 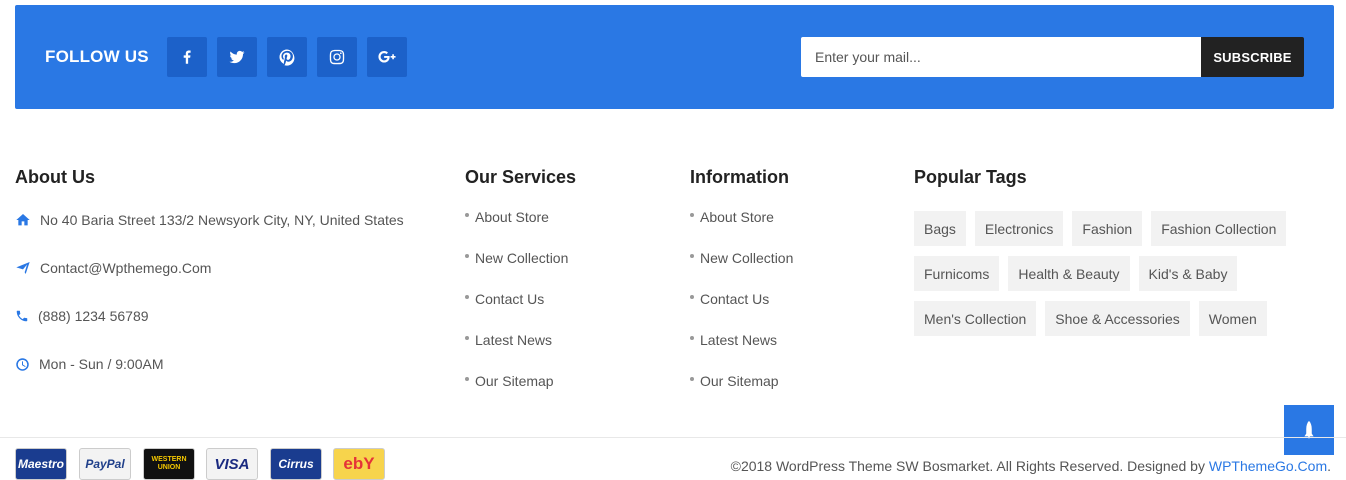 I want to click on copyright-suffix: ., so click(x=1329, y=466).